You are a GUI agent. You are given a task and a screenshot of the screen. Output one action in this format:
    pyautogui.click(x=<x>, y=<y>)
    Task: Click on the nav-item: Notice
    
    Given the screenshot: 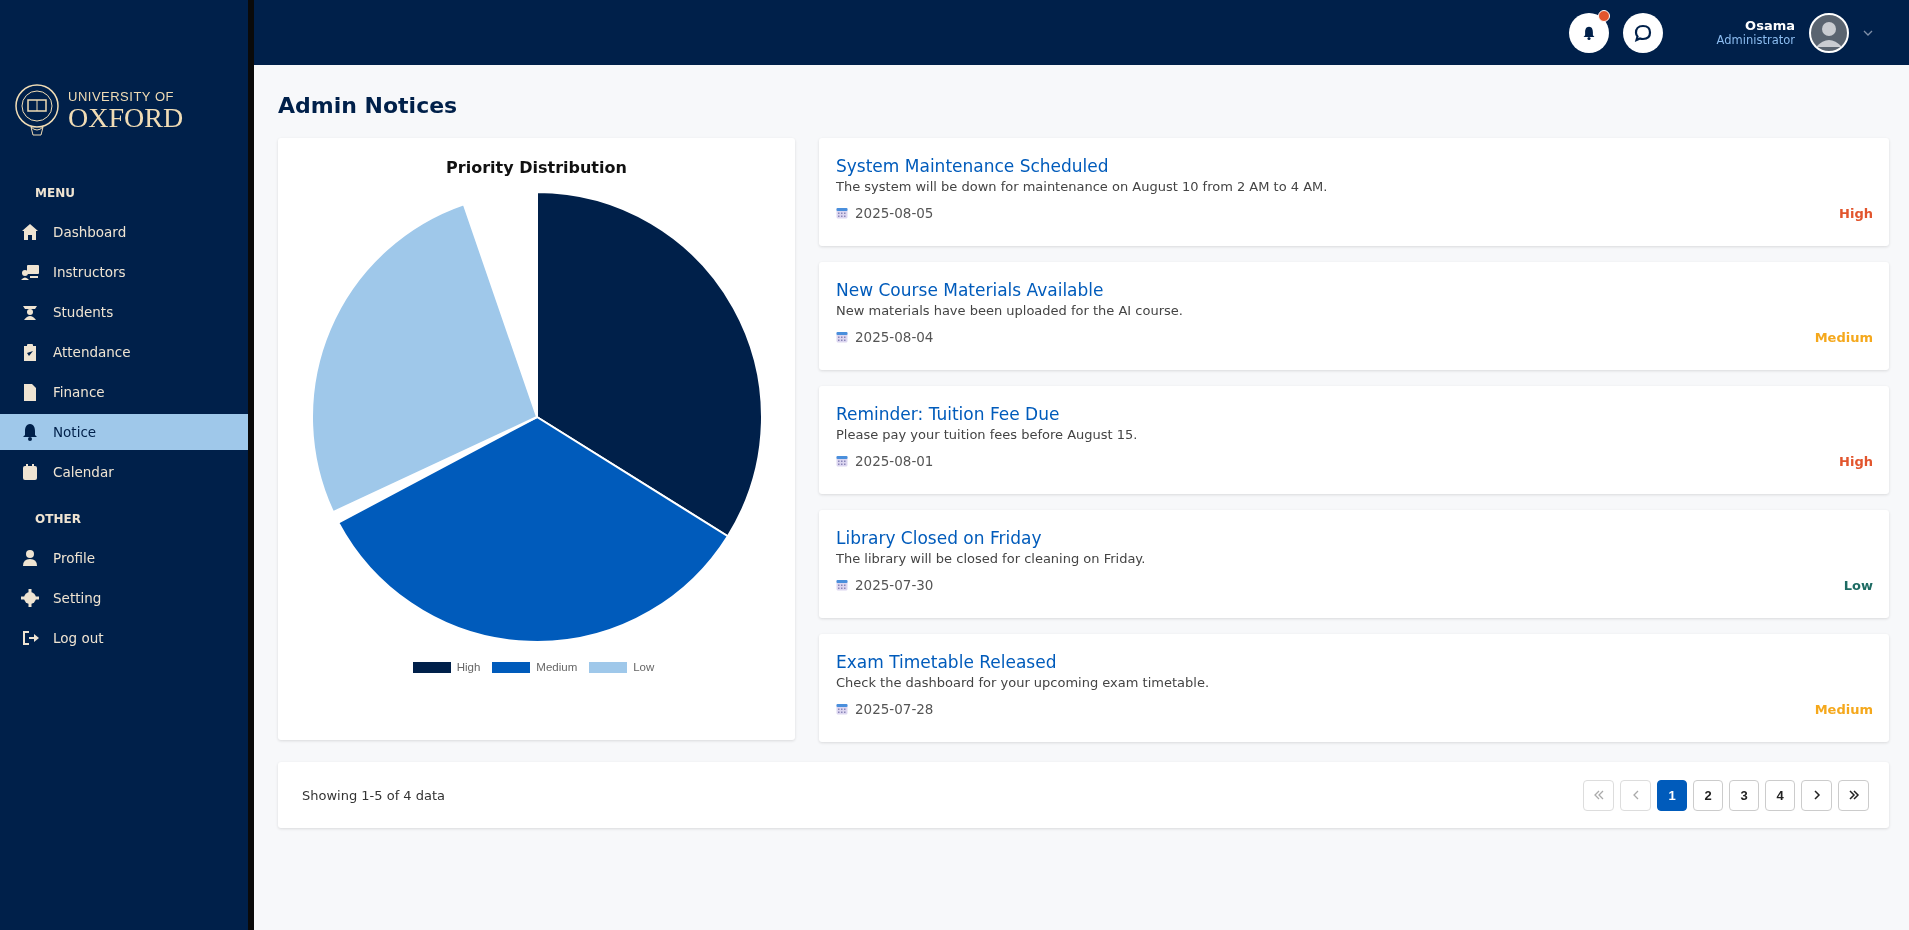 What is the action you would take?
    pyautogui.click(x=124, y=432)
    